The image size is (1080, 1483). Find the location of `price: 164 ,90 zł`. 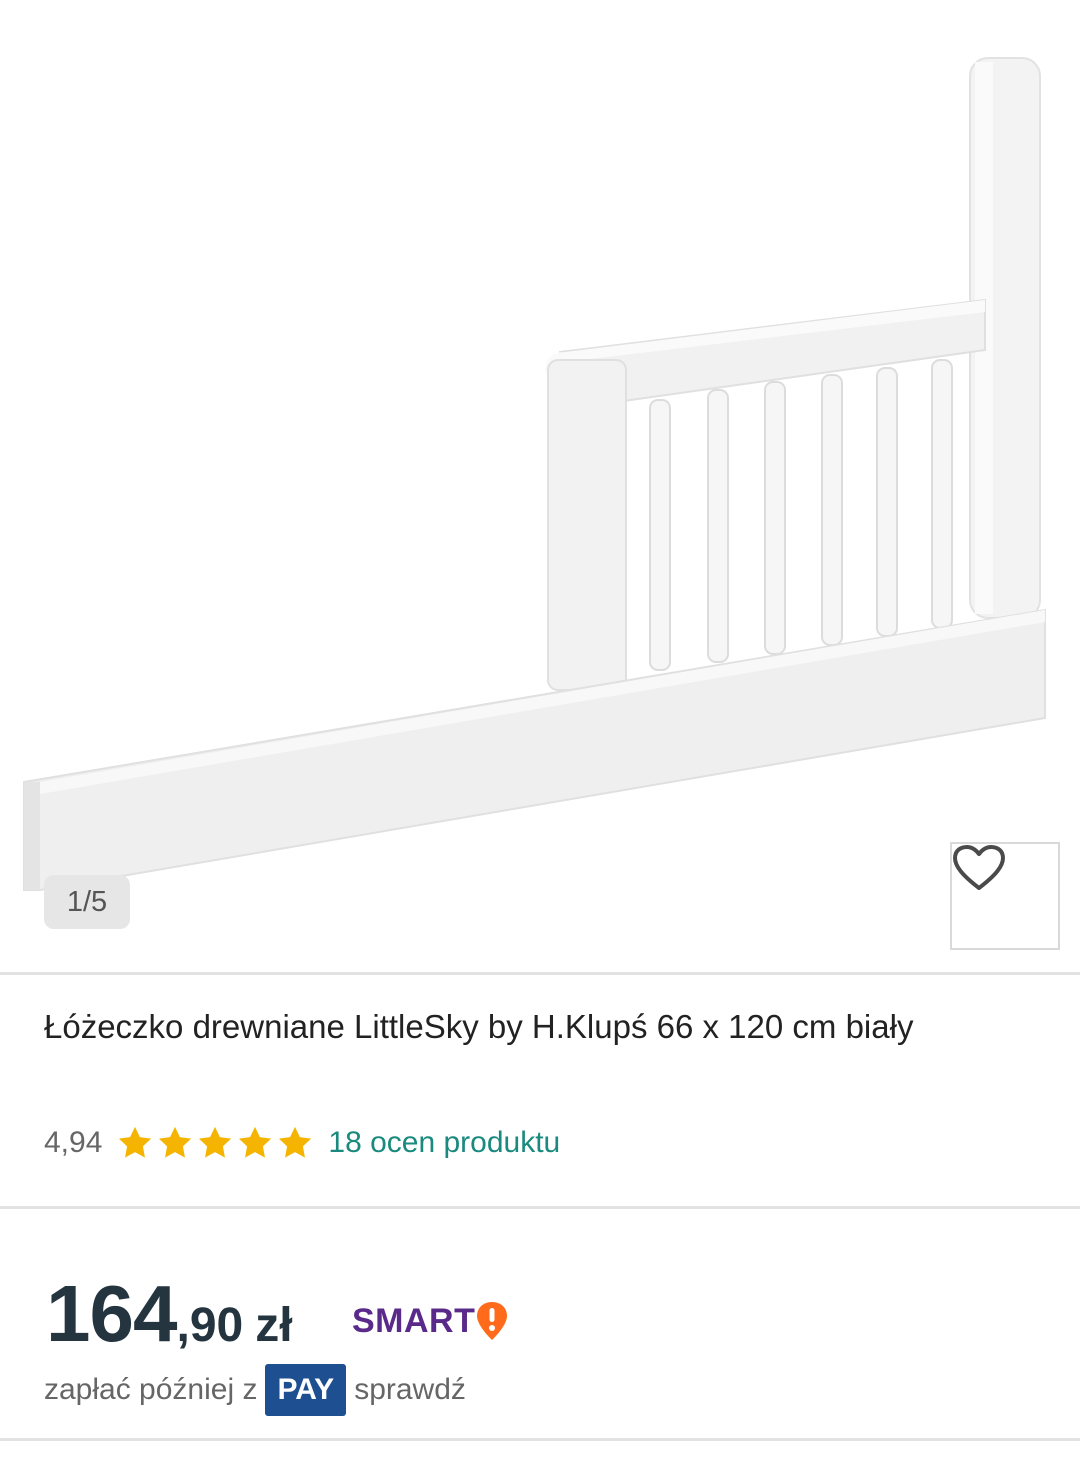

price: 164 ,90 zł is located at coordinates (169, 1313).